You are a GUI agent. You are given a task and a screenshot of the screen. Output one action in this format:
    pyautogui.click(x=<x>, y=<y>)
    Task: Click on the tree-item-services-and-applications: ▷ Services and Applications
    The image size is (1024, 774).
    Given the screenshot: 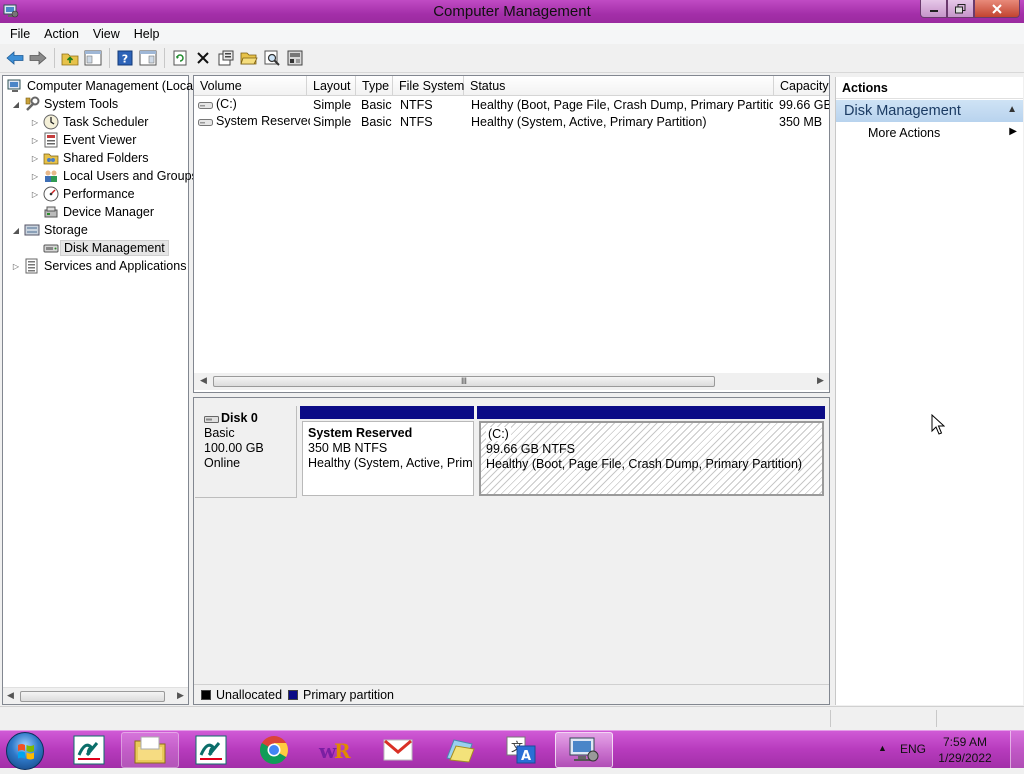 What is the action you would take?
    pyautogui.click(x=98, y=266)
    